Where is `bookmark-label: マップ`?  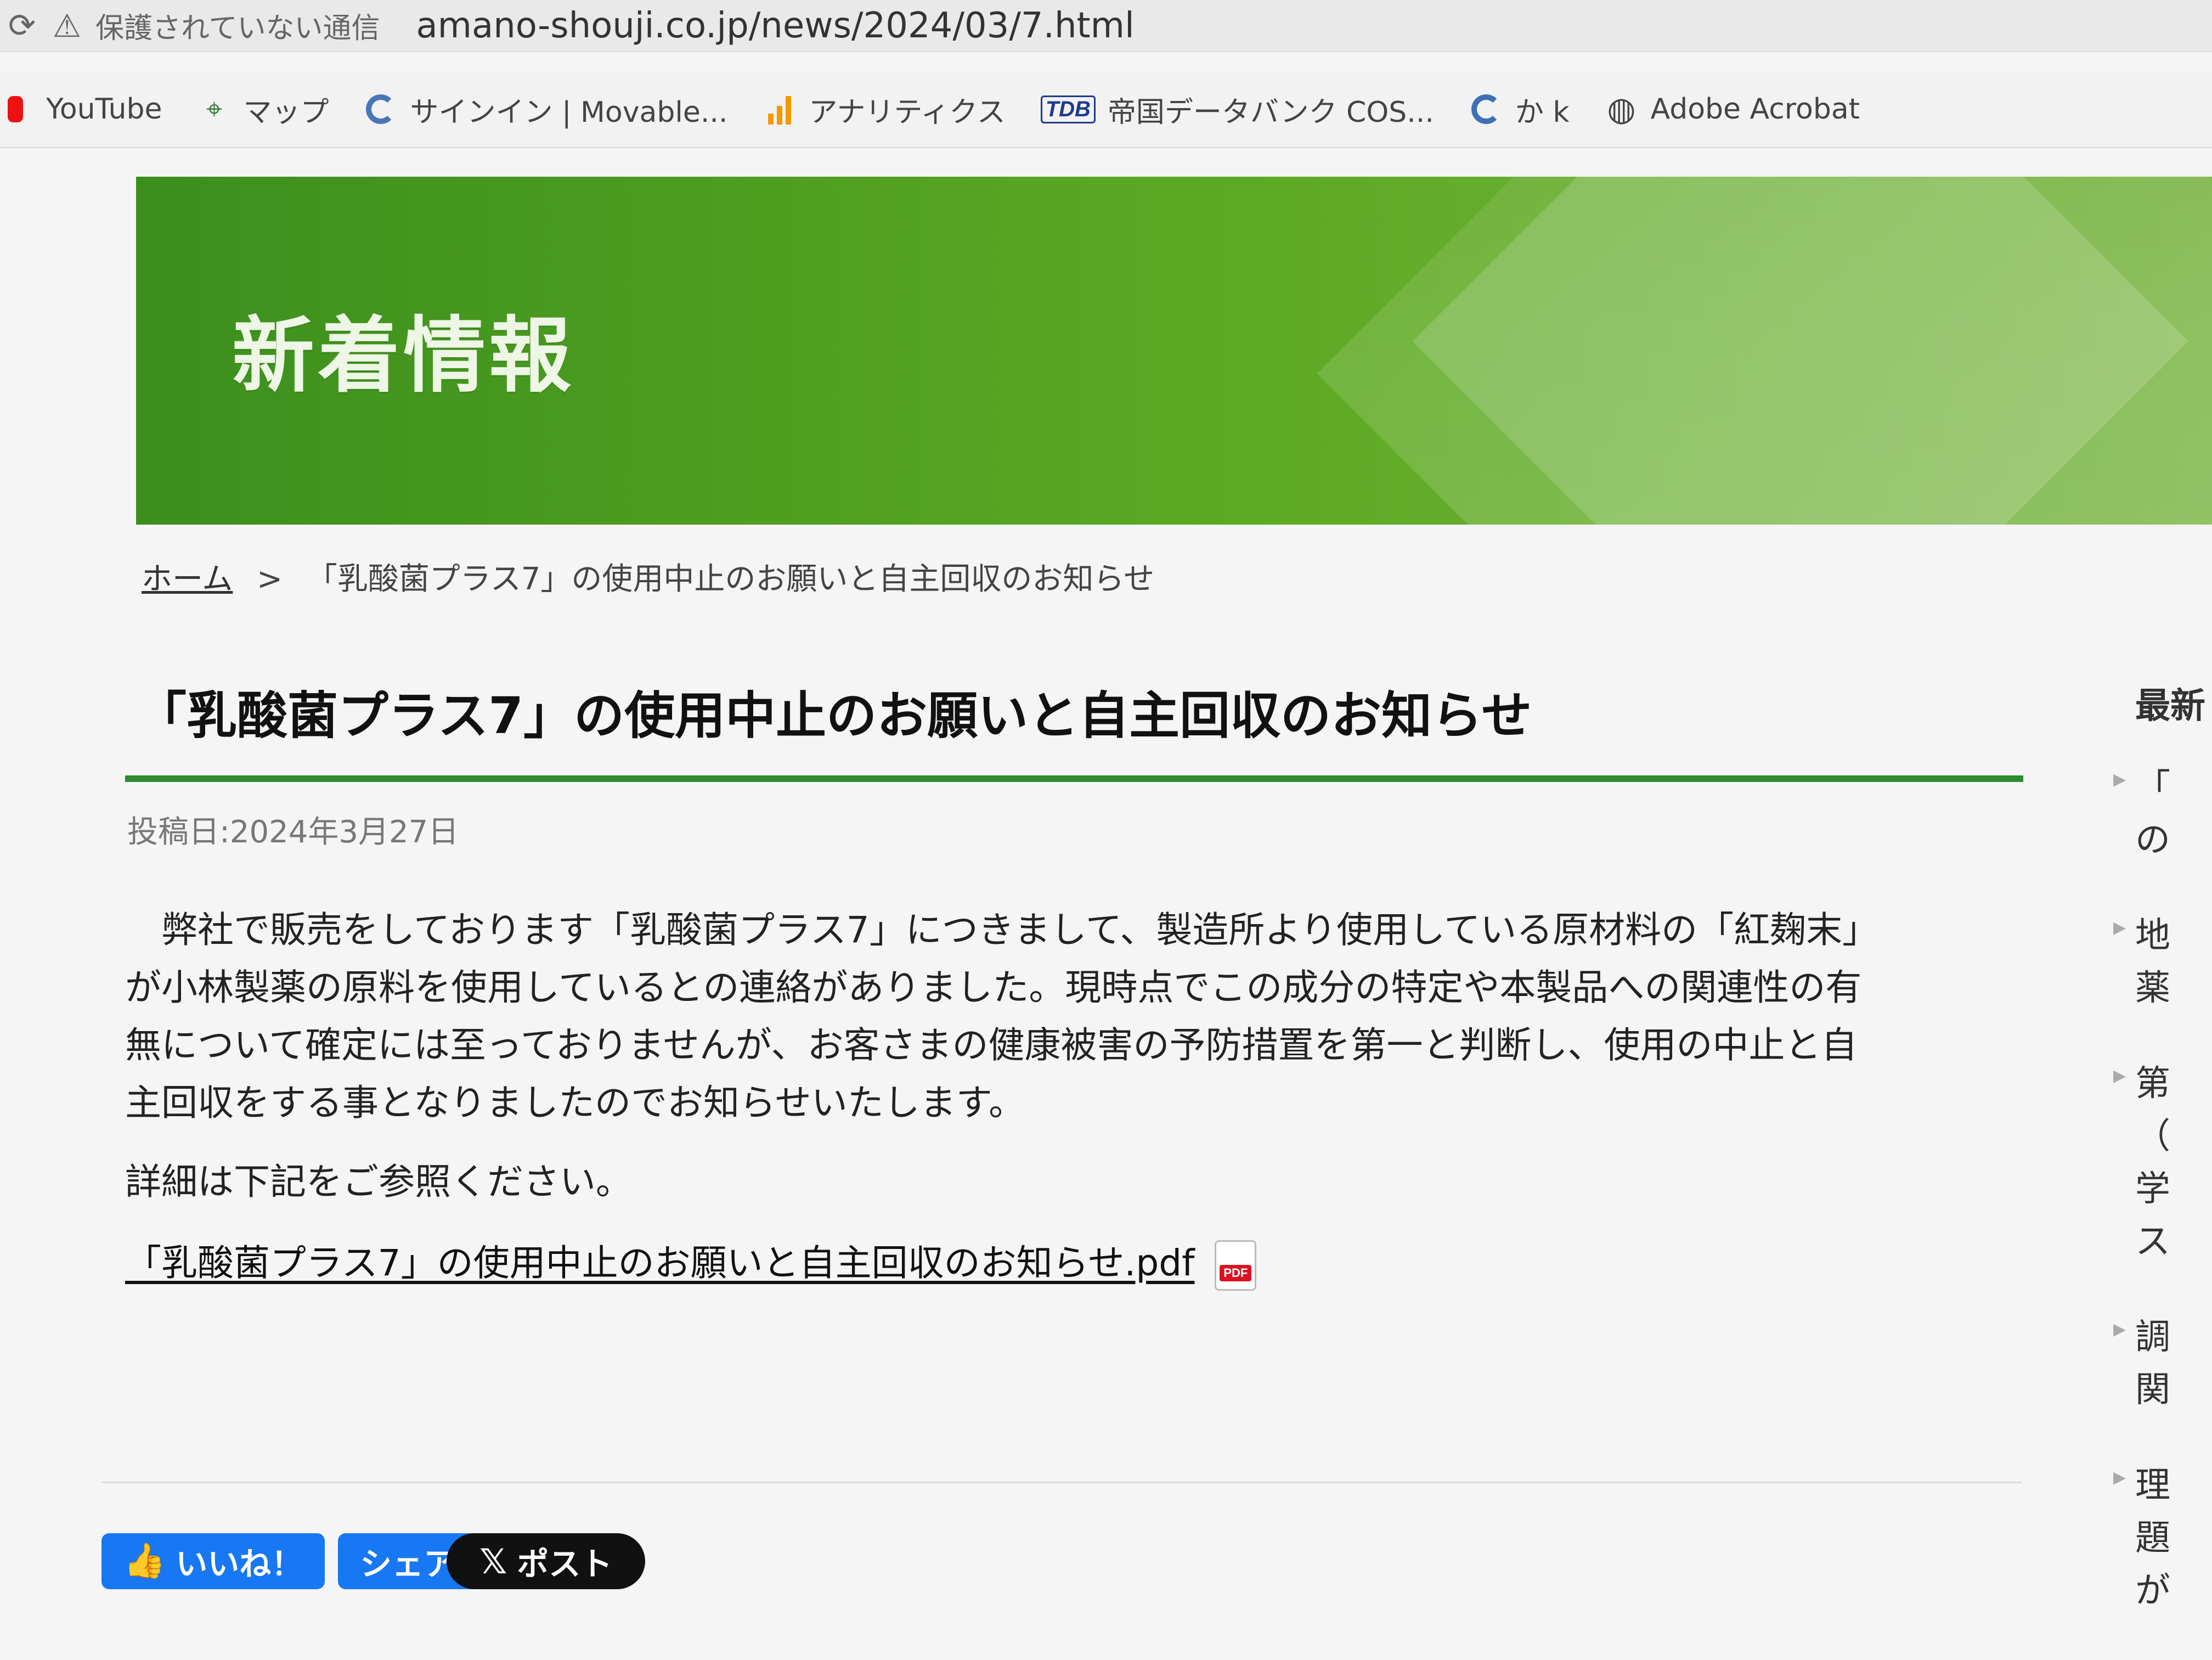 bookmark-label: マップ is located at coordinates (286, 112).